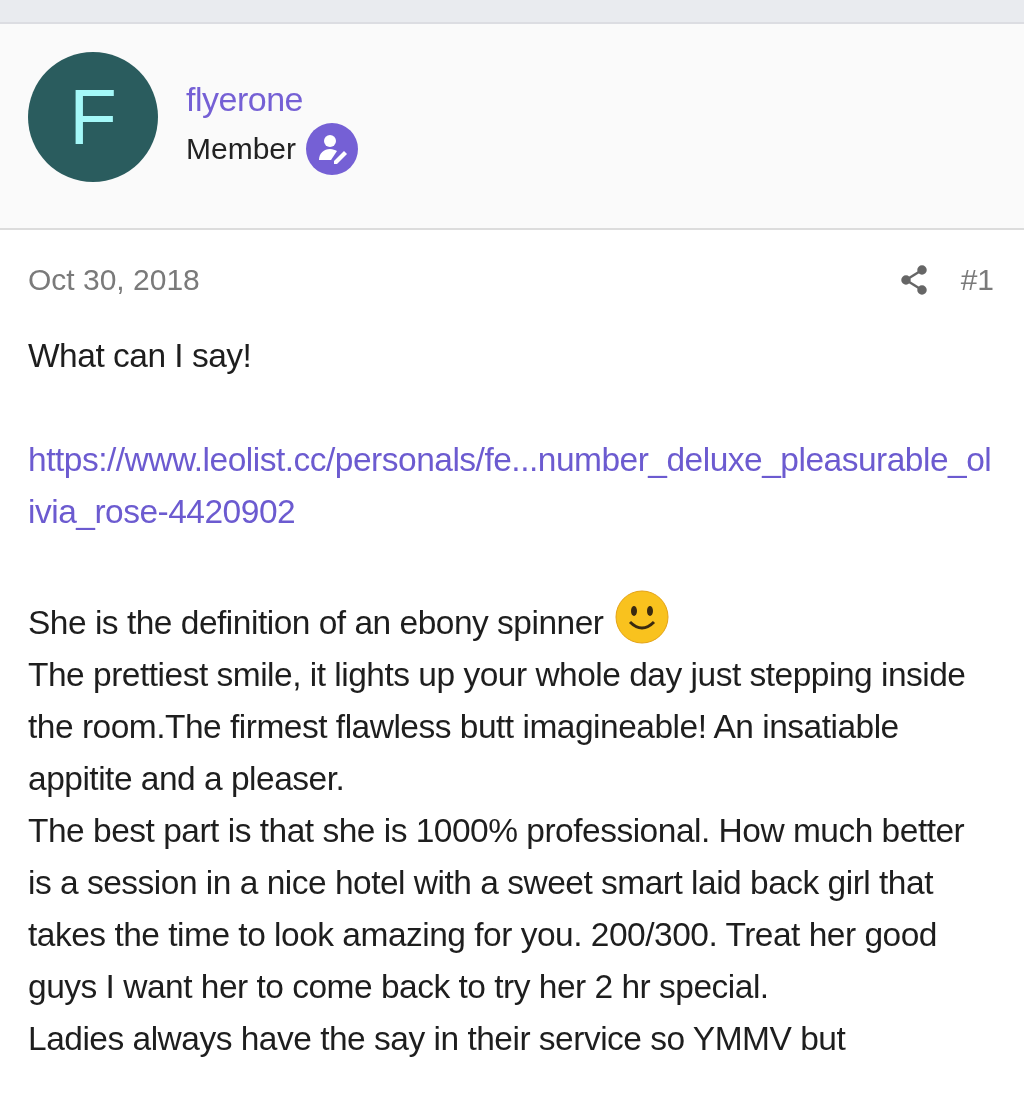 This screenshot has width=1024, height=1095. What do you see at coordinates (437, 1039) in the screenshot?
I see `post-text: Ladies always have the say in their service so YMMV but` at bounding box center [437, 1039].